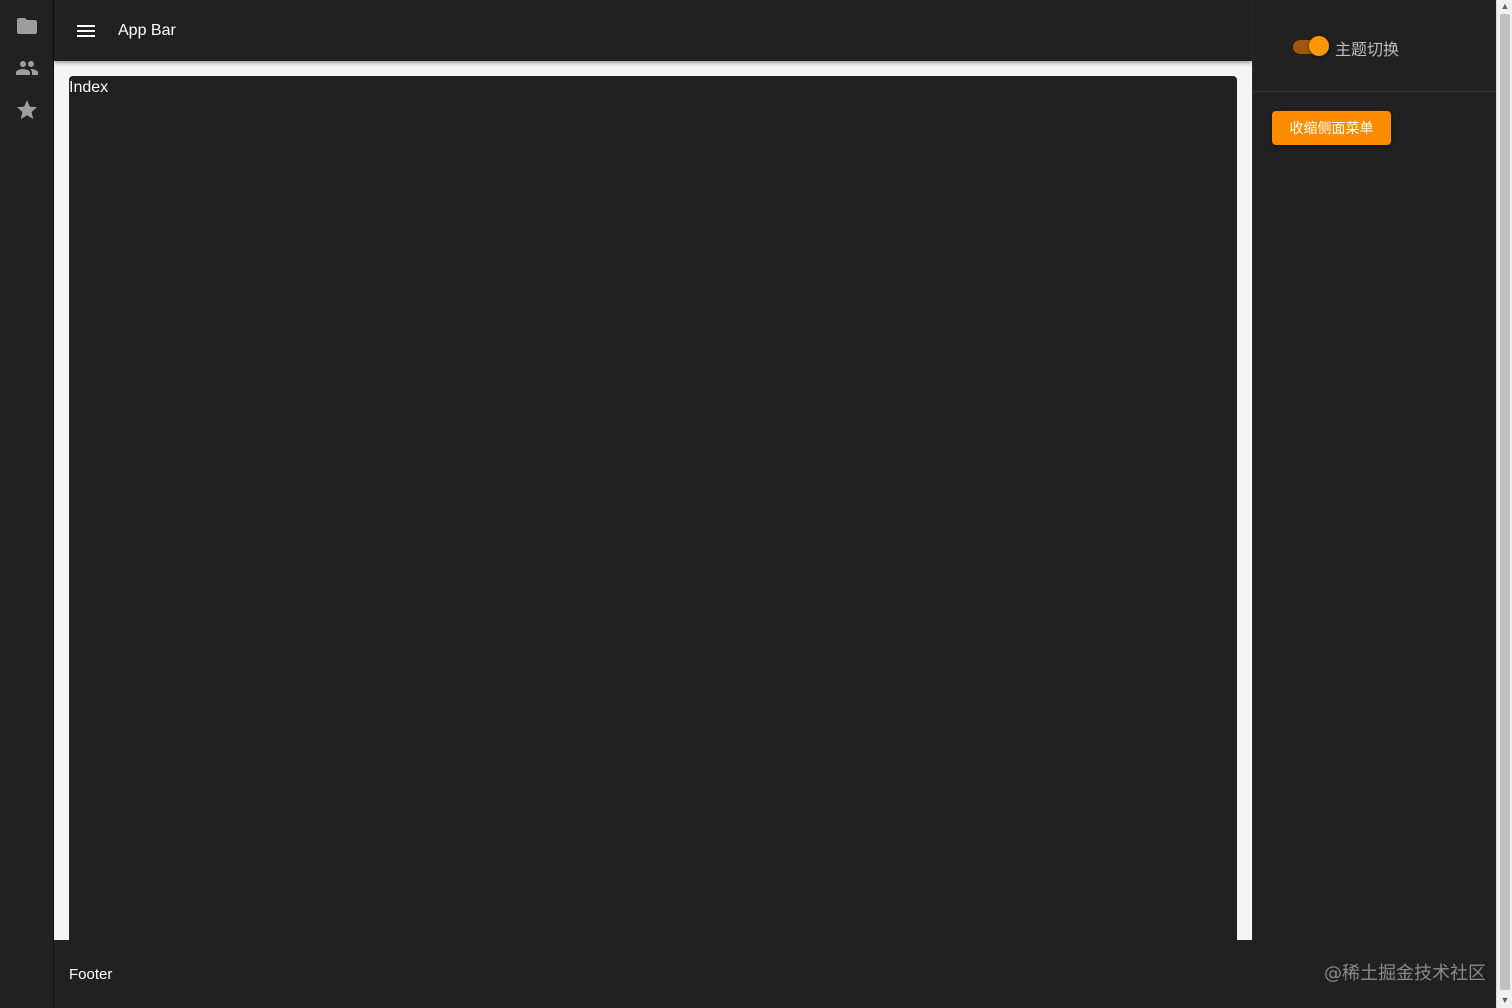 The image size is (1512, 1008). I want to click on drawer-header: 主题切换, so click(1374, 46).